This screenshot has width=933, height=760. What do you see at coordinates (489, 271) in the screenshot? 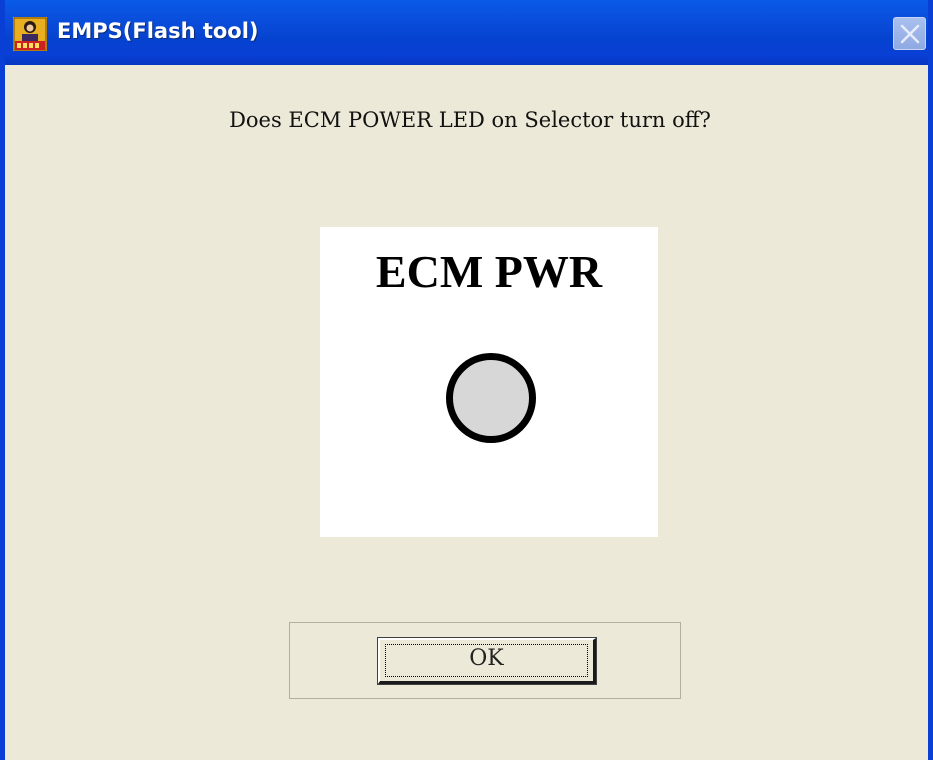
I see `led-label: ECM PWR` at bounding box center [489, 271].